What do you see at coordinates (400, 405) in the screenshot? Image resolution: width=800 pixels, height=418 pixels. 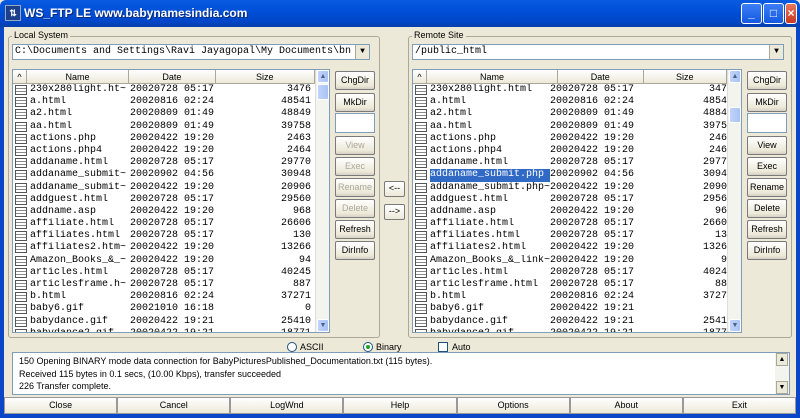 I see `help-button: Help` at bounding box center [400, 405].